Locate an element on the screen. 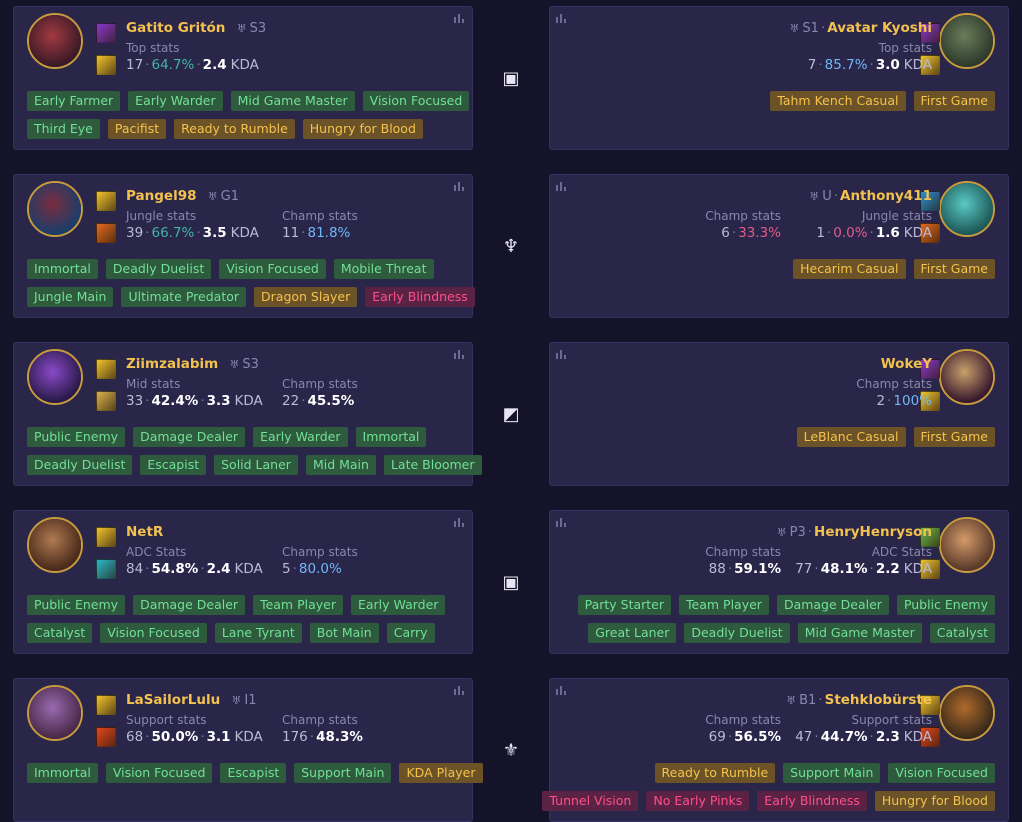 The height and width of the screenshot is (822, 1022). player-tag: Solid Laner is located at coordinates (256, 465).